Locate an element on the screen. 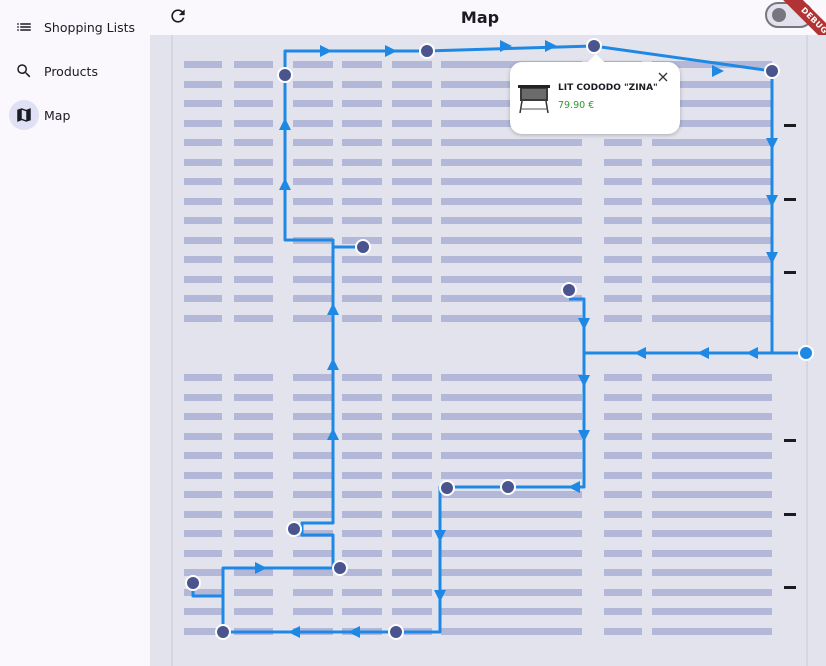 This screenshot has width=826, height=666. sidebar-item-label: Shopping Lists is located at coordinates (90, 27).